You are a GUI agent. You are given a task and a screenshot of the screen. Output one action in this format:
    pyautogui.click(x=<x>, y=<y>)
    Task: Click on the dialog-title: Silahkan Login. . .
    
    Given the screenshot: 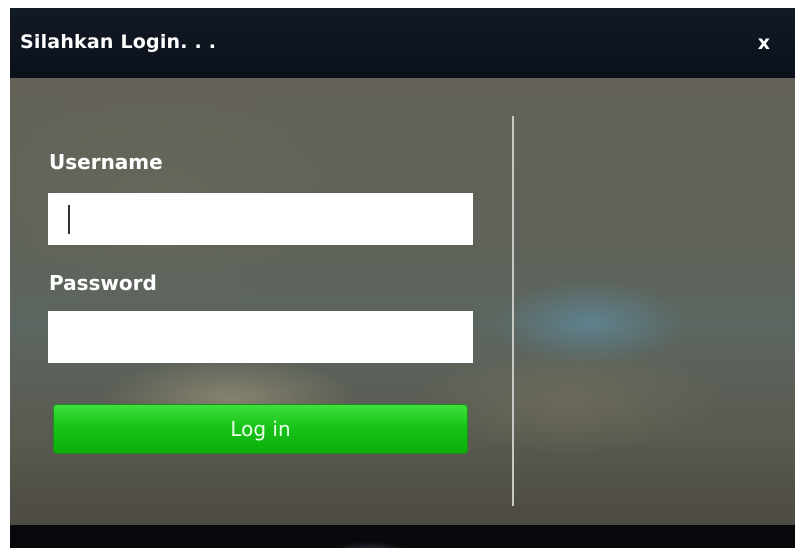 What is the action you would take?
    pyautogui.click(x=118, y=42)
    